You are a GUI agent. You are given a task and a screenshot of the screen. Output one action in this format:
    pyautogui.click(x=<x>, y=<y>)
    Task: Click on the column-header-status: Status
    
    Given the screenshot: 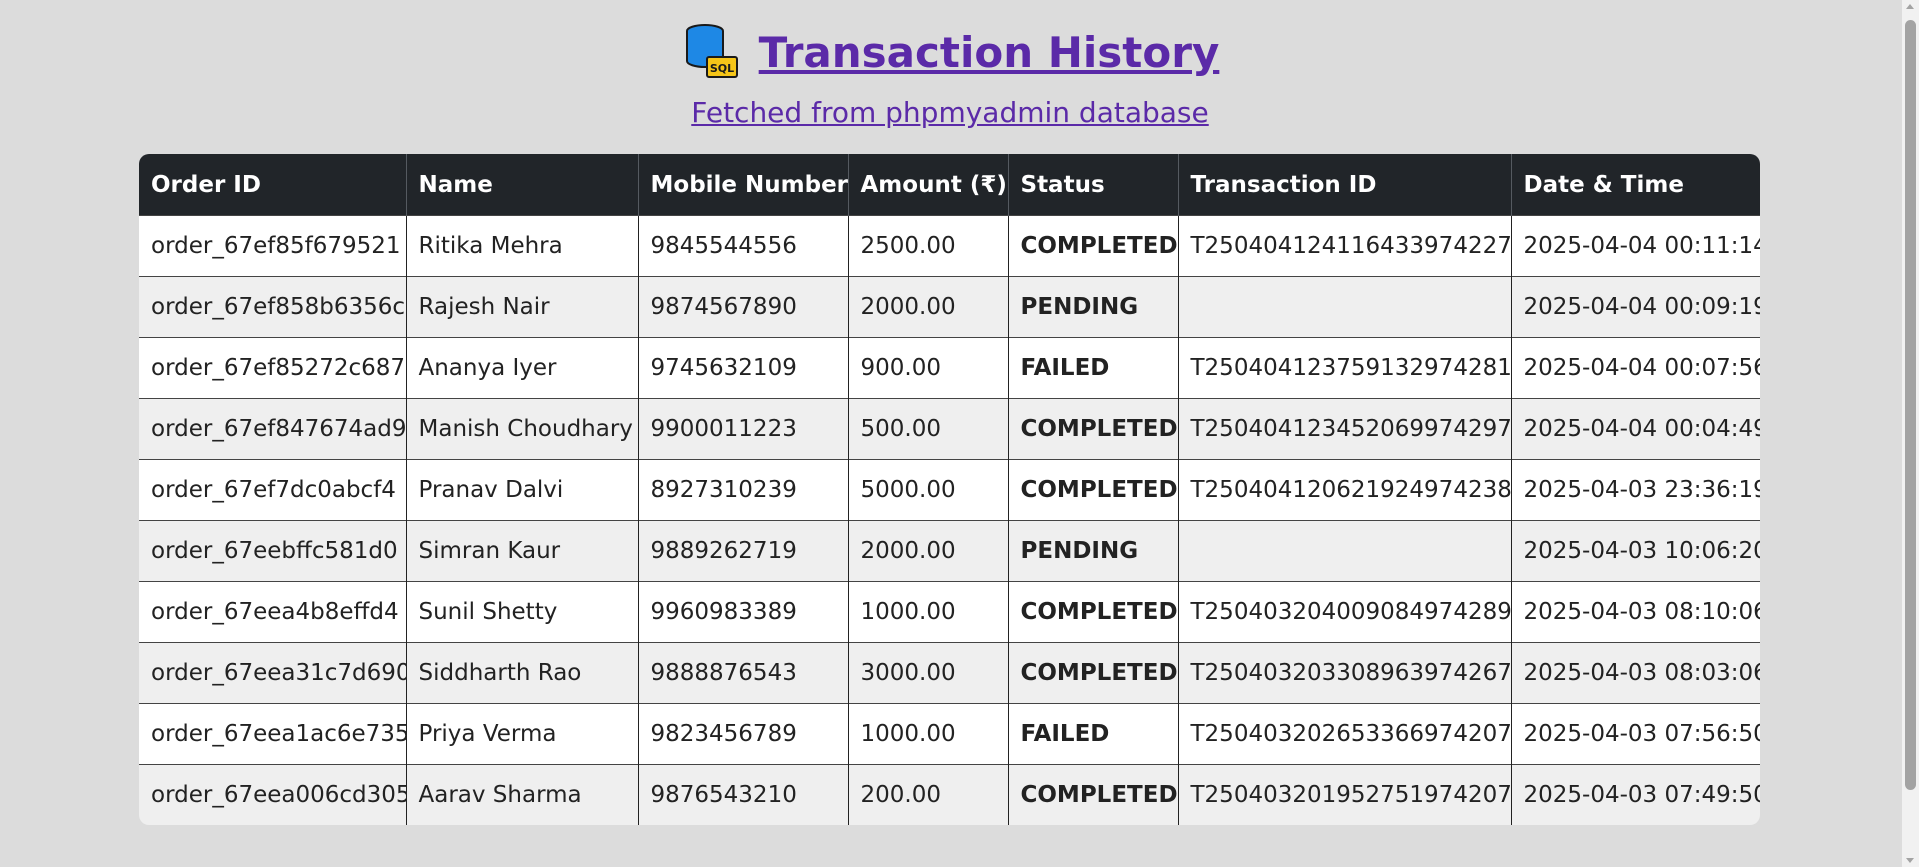 What is the action you would take?
    pyautogui.click(x=1093, y=185)
    